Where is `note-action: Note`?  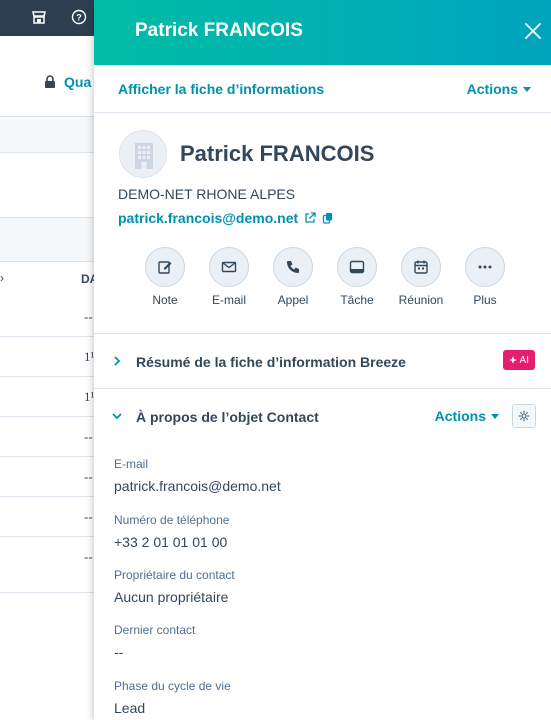 note-action: Note is located at coordinates (165, 277).